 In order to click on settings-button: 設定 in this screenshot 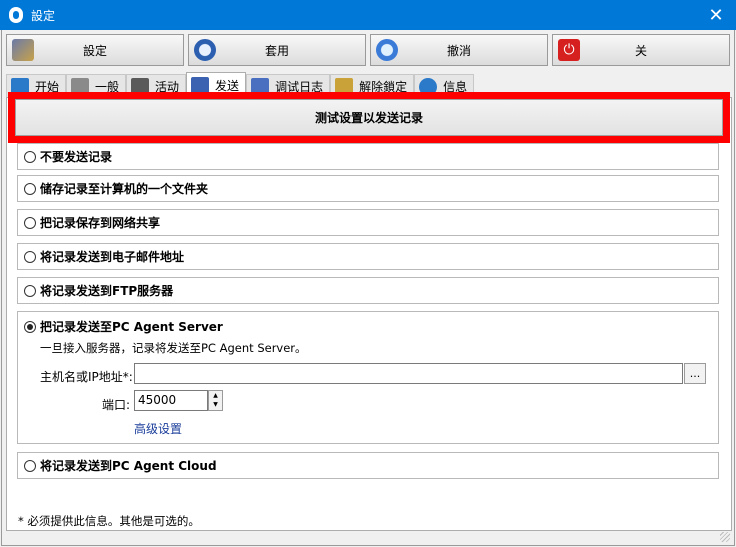, I will do `click(95, 50)`.